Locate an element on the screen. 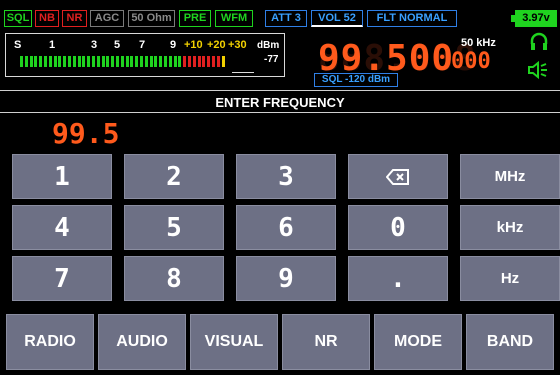 This screenshot has width=560, height=375. meter-underline is located at coordinates (243, 72).